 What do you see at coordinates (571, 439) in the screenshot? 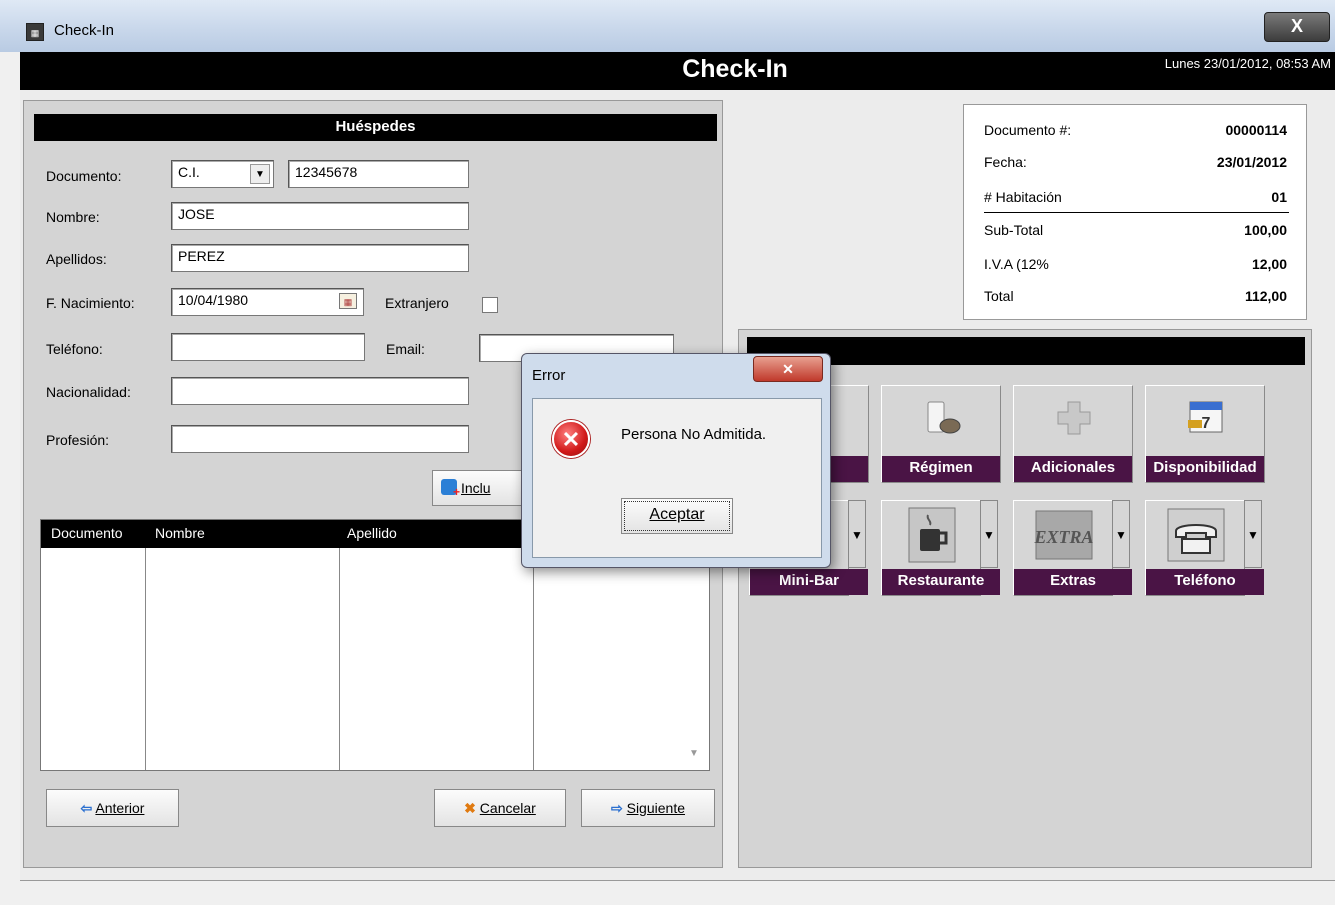
I see `error-icon: ✕` at bounding box center [571, 439].